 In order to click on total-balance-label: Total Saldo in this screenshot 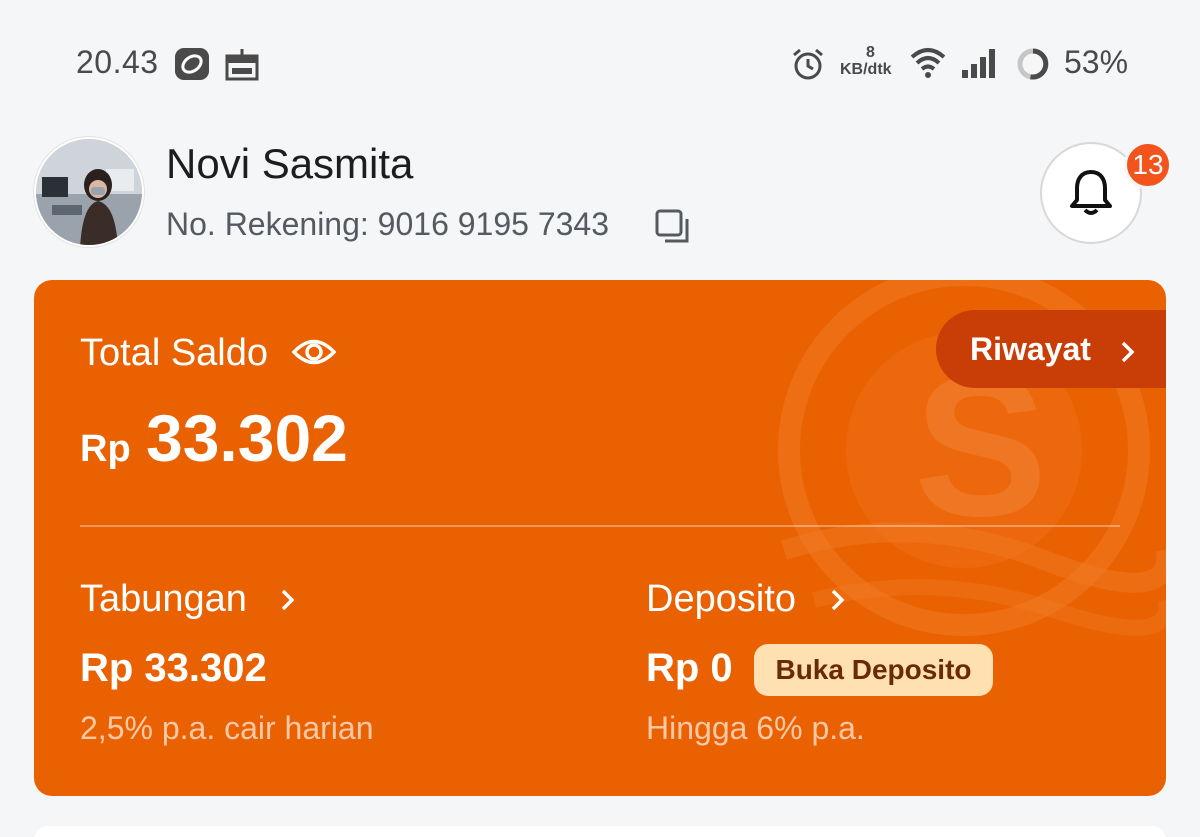, I will do `click(174, 353)`.